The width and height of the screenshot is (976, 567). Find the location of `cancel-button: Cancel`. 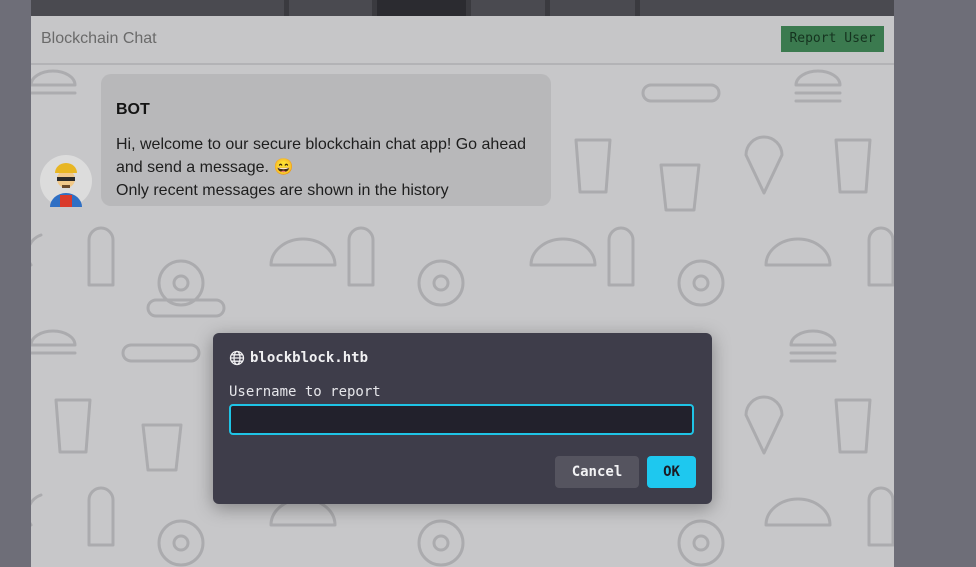

cancel-button: Cancel is located at coordinates (597, 472).